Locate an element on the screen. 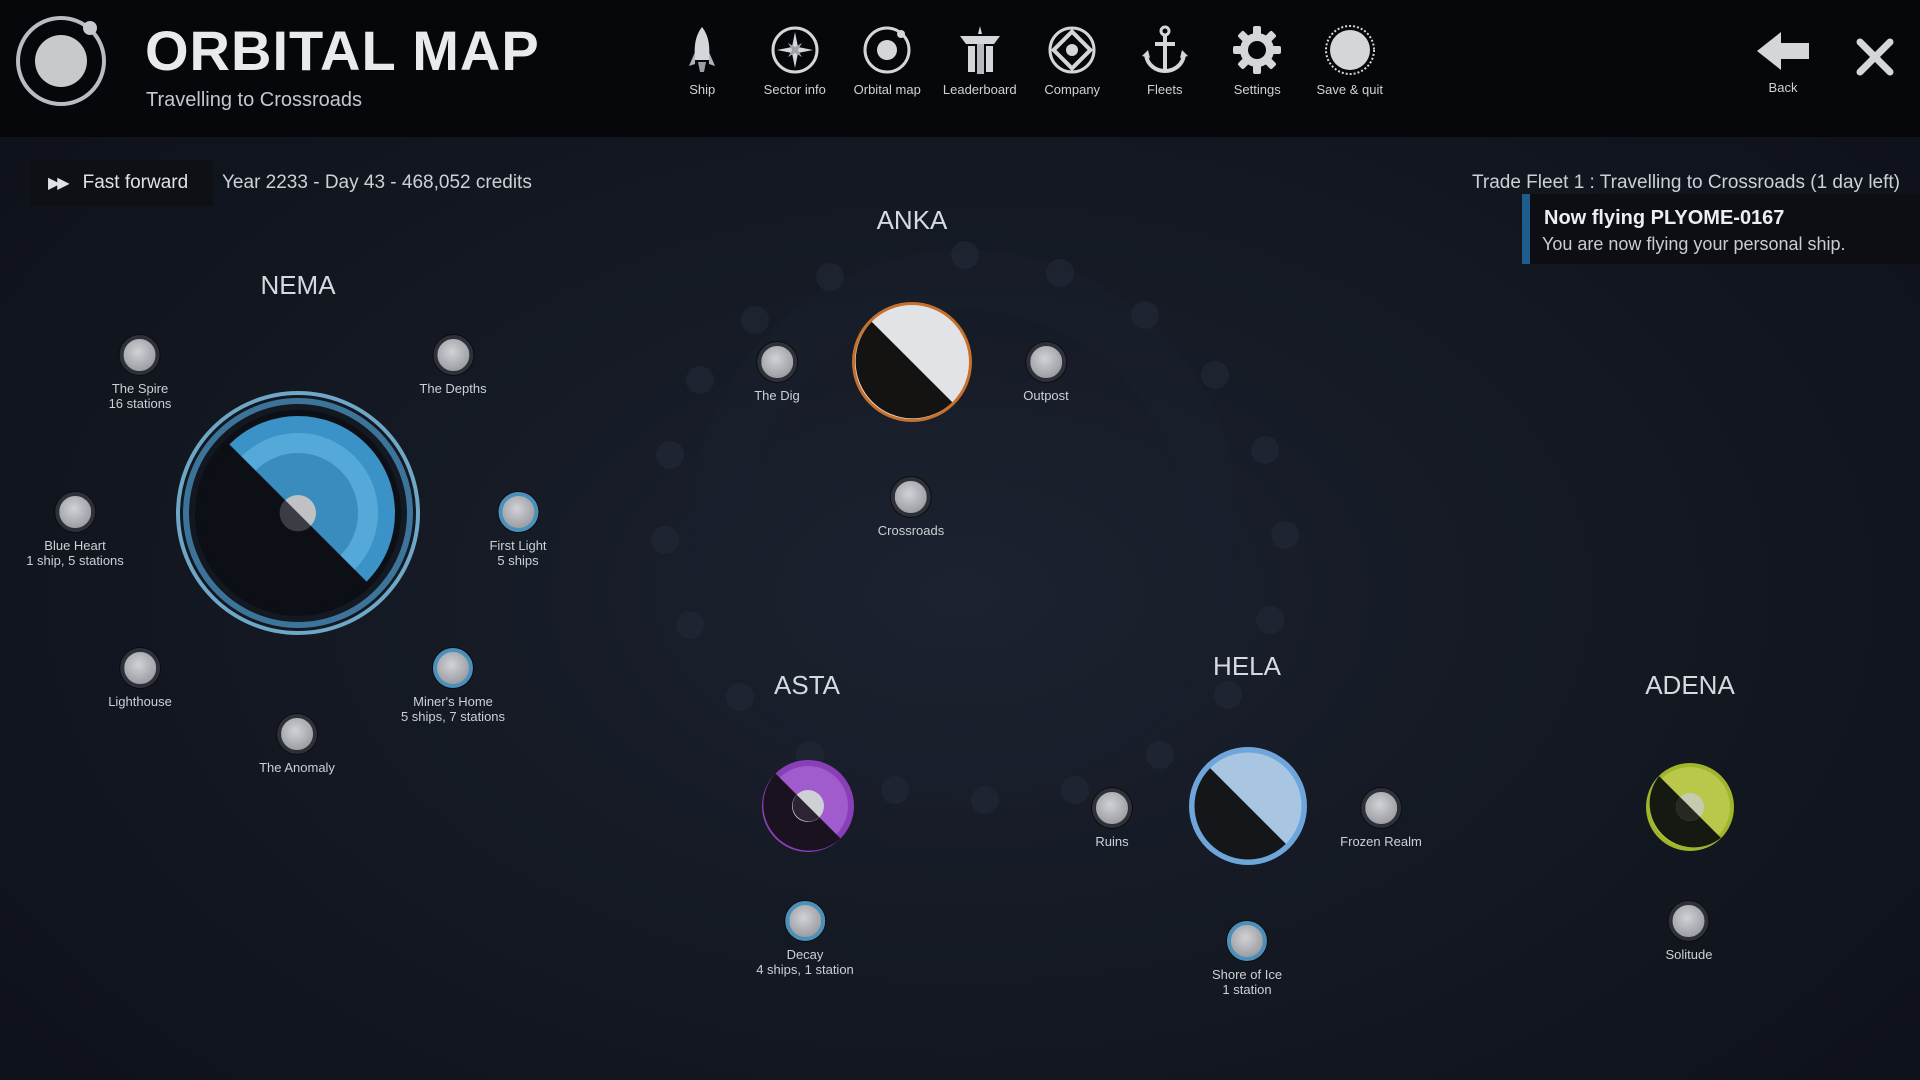 This screenshot has height=1080, width=1920. location-name: Ruins is located at coordinates (1112, 841).